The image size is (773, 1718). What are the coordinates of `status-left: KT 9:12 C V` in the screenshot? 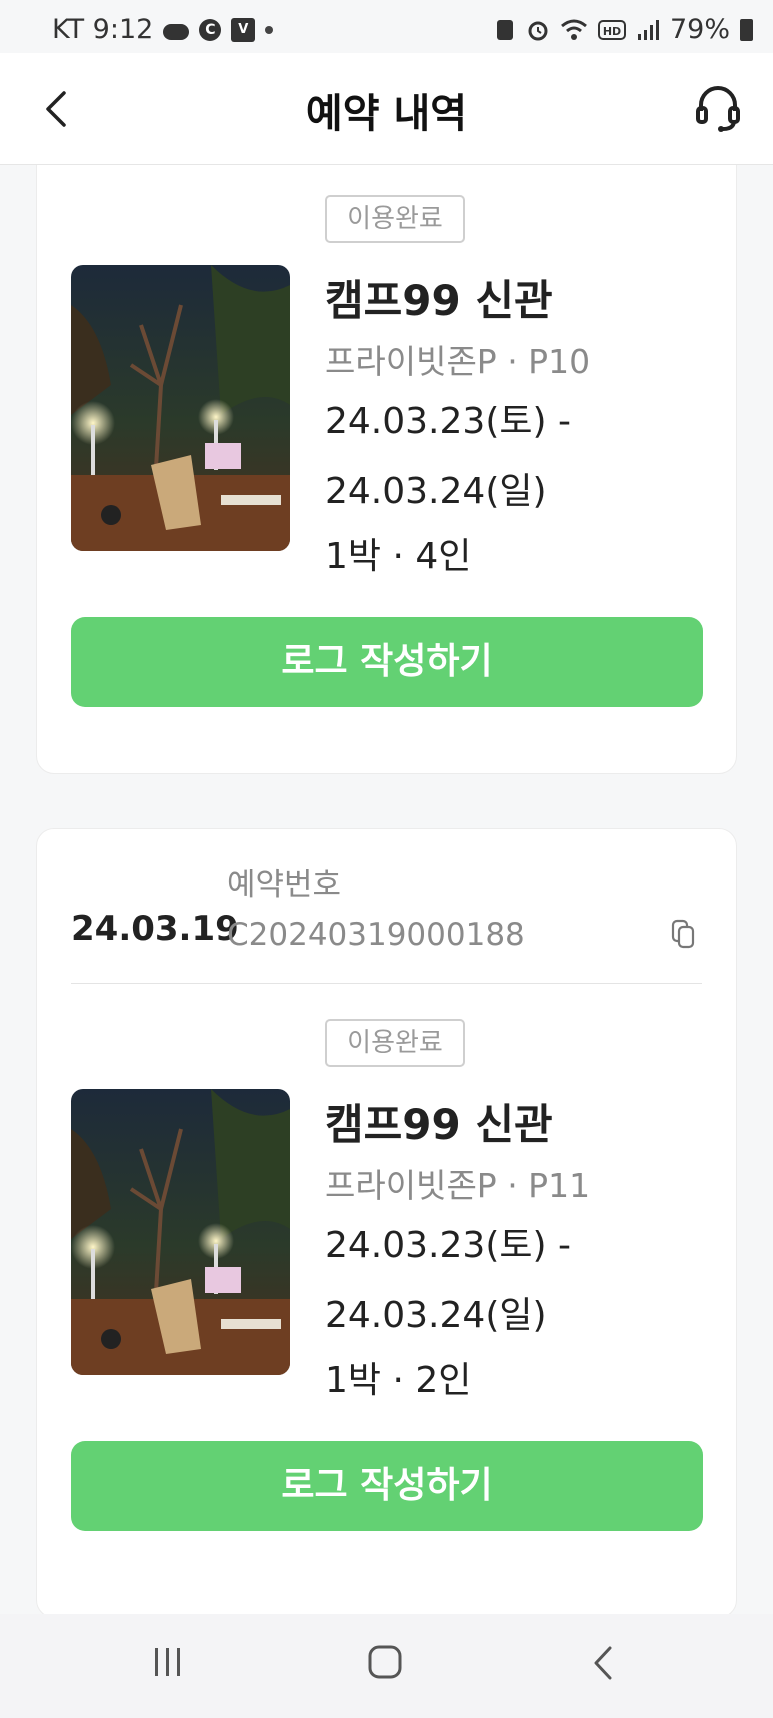 It's located at (163, 29).